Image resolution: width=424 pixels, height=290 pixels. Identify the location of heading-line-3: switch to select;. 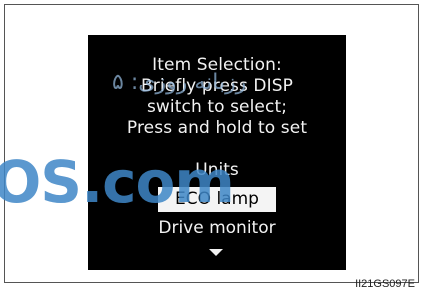
(217, 107).